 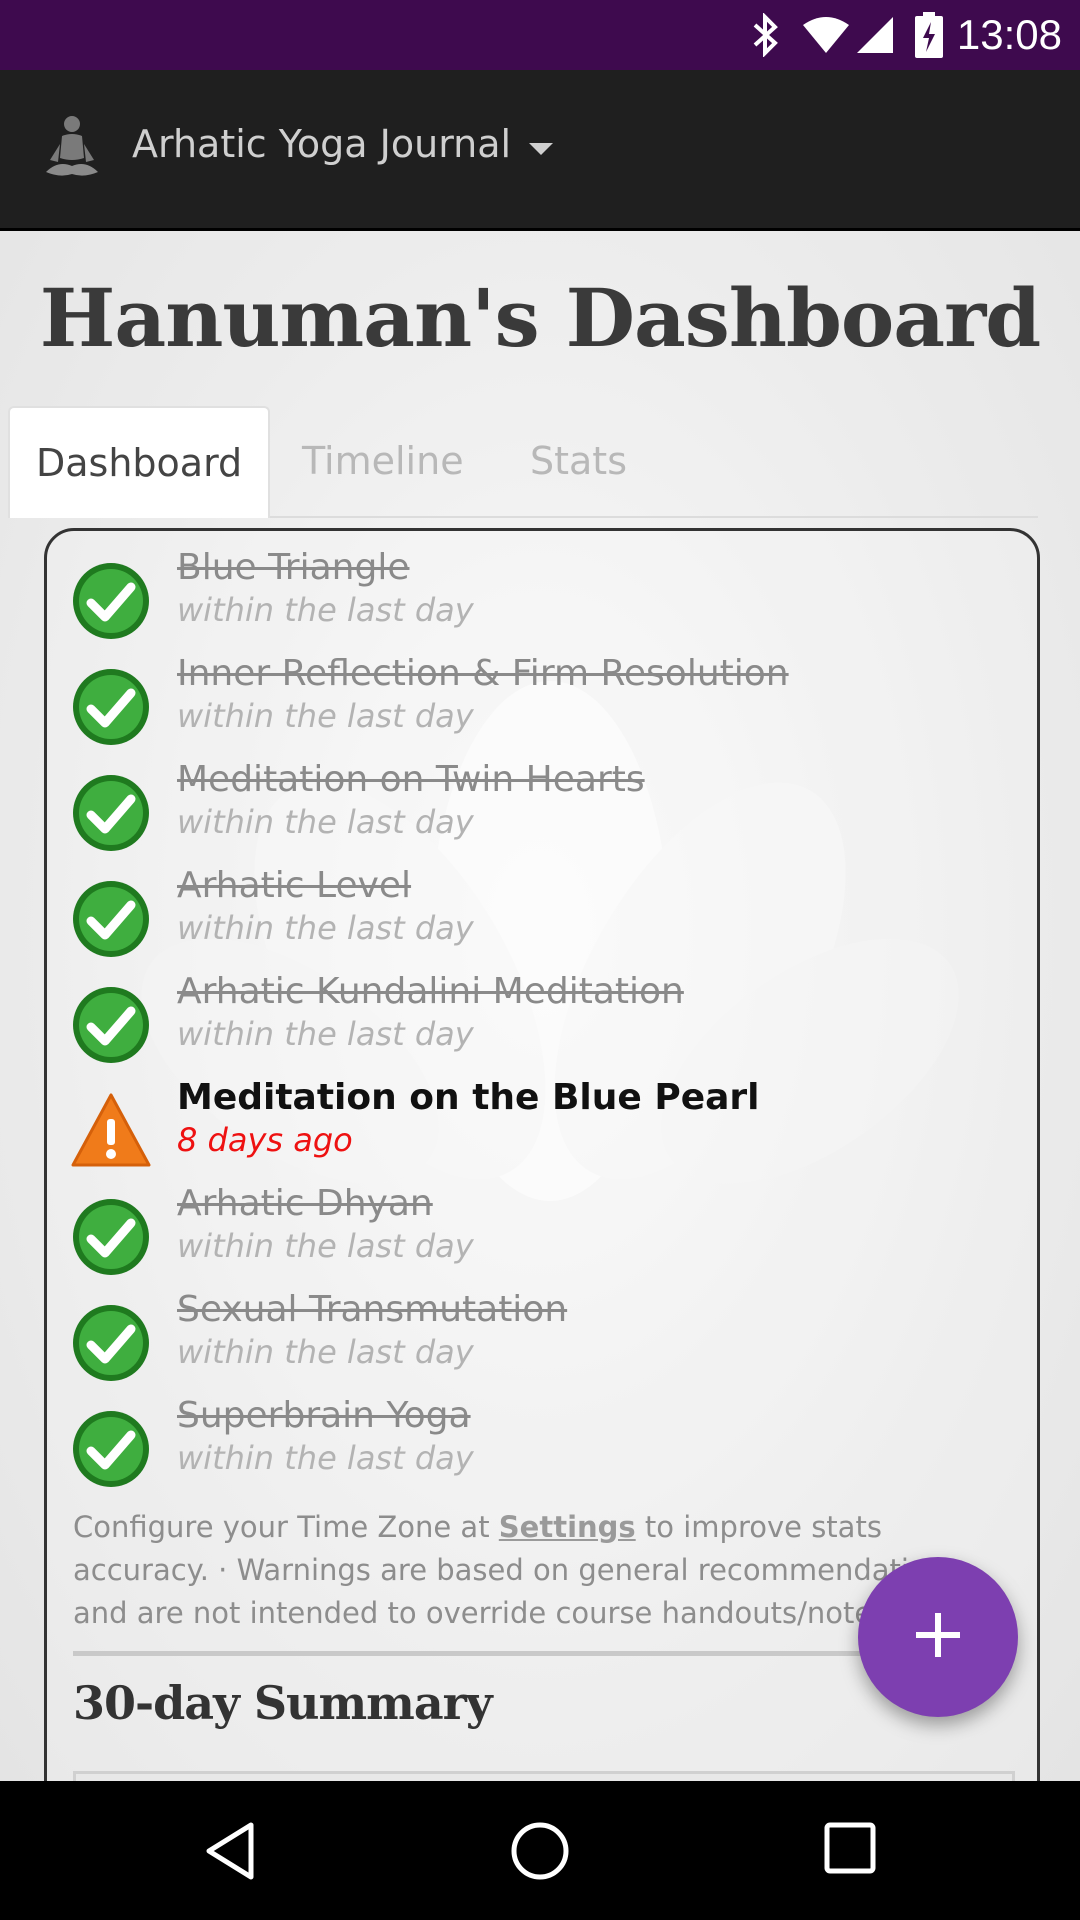 What do you see at coordinates (430, 991) in the screenshot?
I see `practice-name: Arhatic Kundalini Meditation` at bounding box center [430, 991].